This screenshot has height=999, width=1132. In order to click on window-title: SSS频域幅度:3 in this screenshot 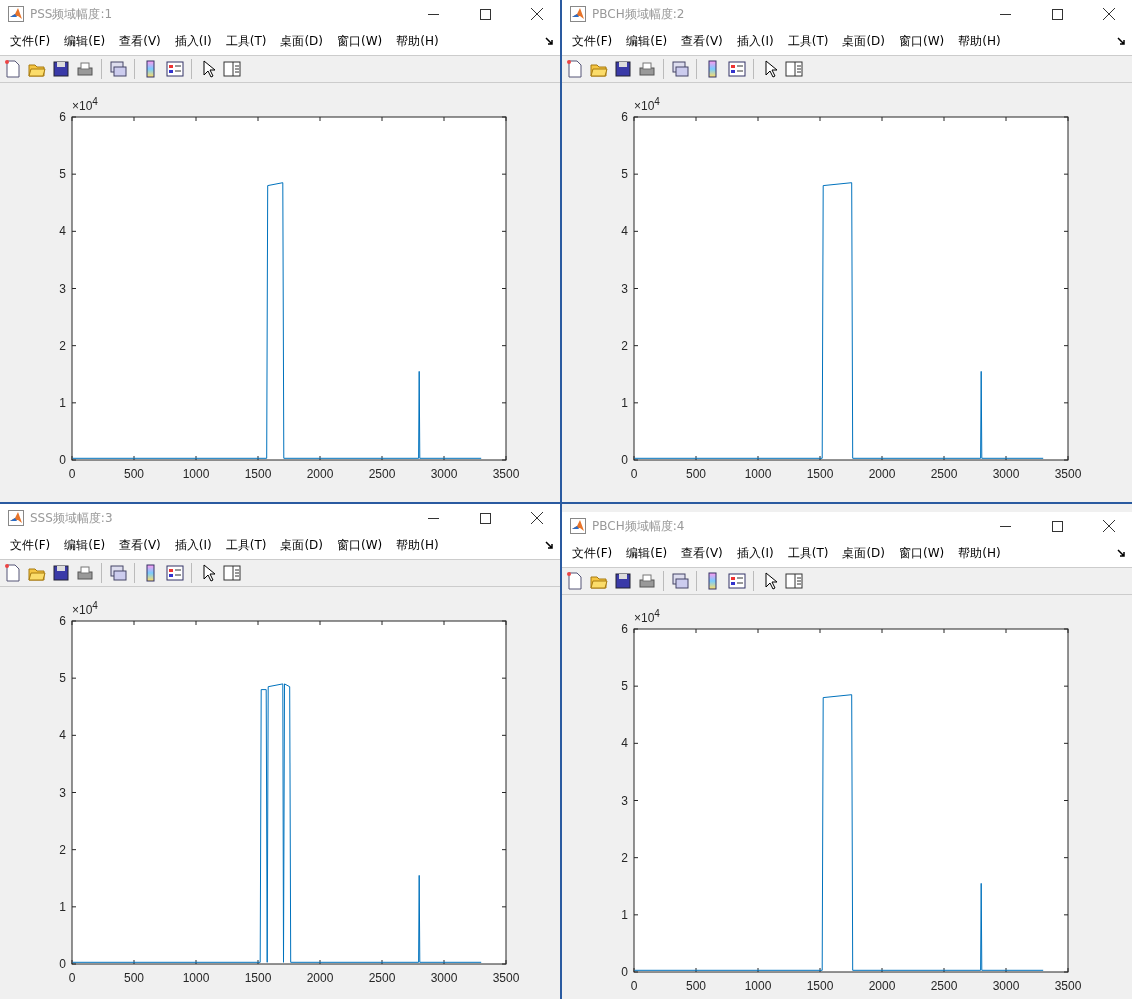, I will do `click(72, 518)`.